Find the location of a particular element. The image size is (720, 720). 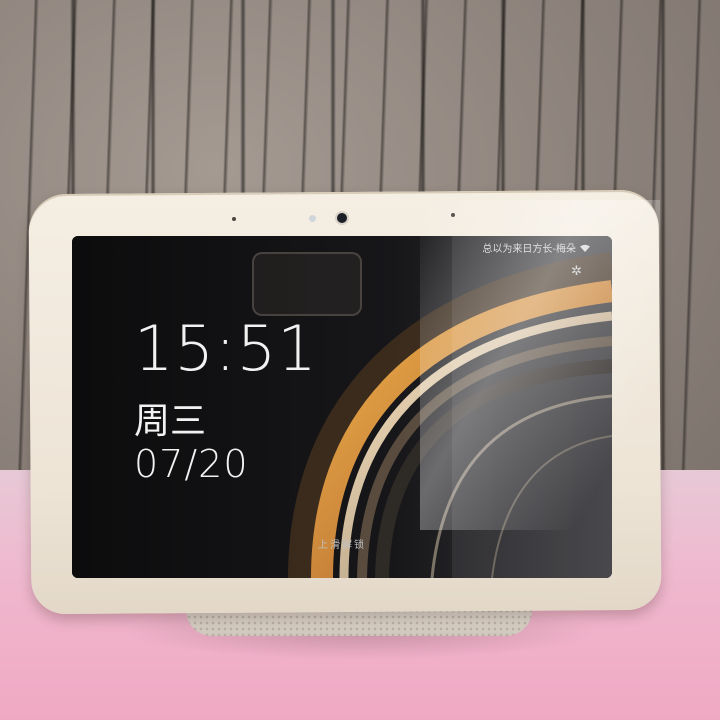

wifi-icon is located at coordinates (585, 248).